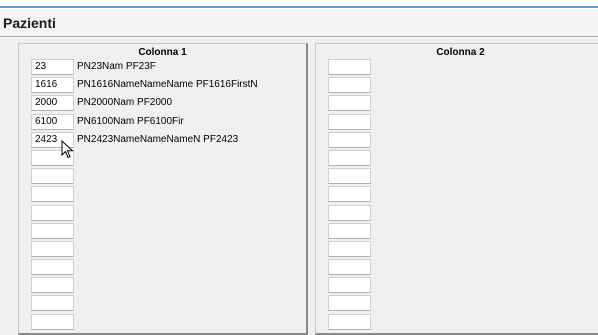 This screenshot has width=598, height=335. I want to click on column-1-header: Colonna 1, so click(162, 52).